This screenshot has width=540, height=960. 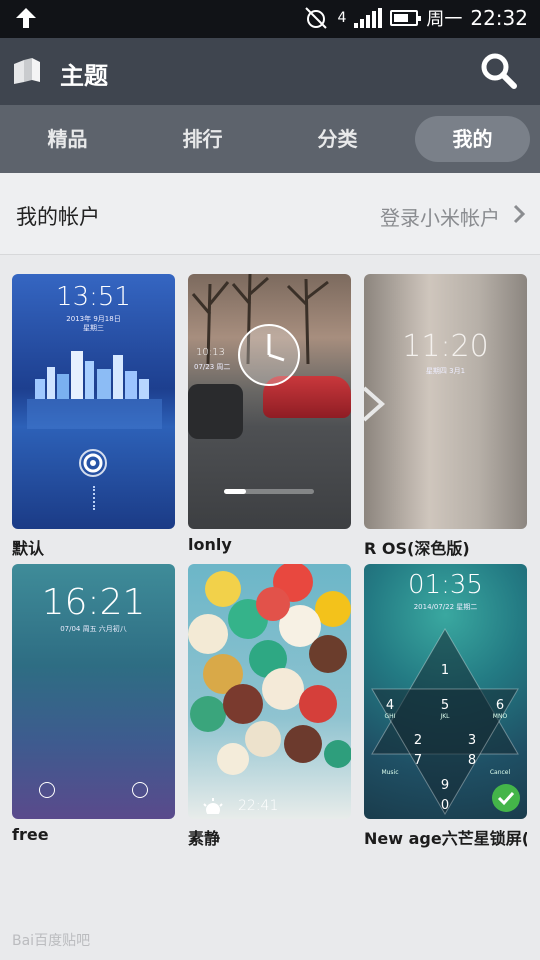 I want to click on title-bar: 主题, so click(x=270, y=71).